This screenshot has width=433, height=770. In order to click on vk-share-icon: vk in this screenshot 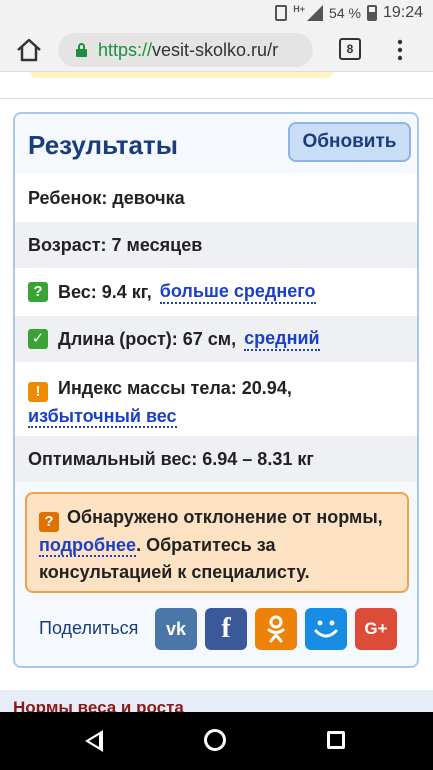, I will do `click(176, 629)`.